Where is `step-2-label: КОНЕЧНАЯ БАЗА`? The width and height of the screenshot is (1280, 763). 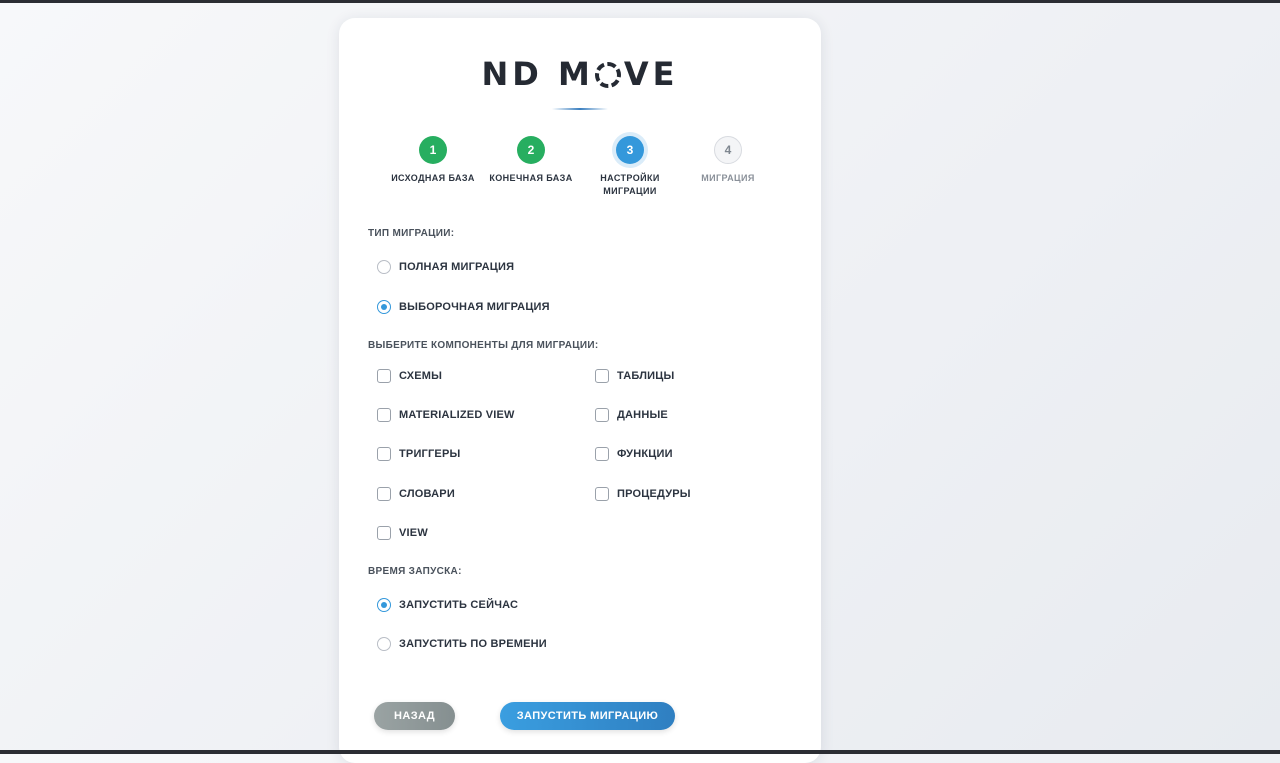 step-2-label: КОНЕЧНАЯ БАЗА is located at coordinates (531, 178).